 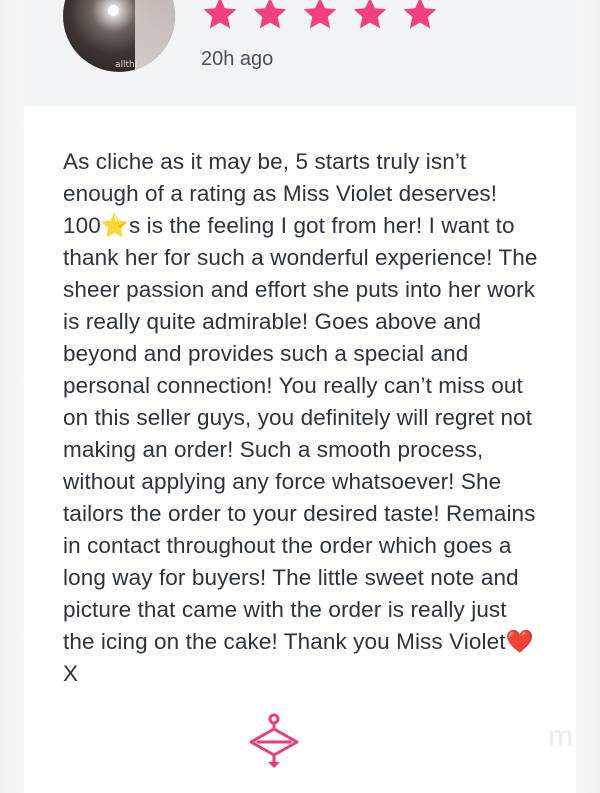 I want to click on watermark: m, so click(x=560, y=736).